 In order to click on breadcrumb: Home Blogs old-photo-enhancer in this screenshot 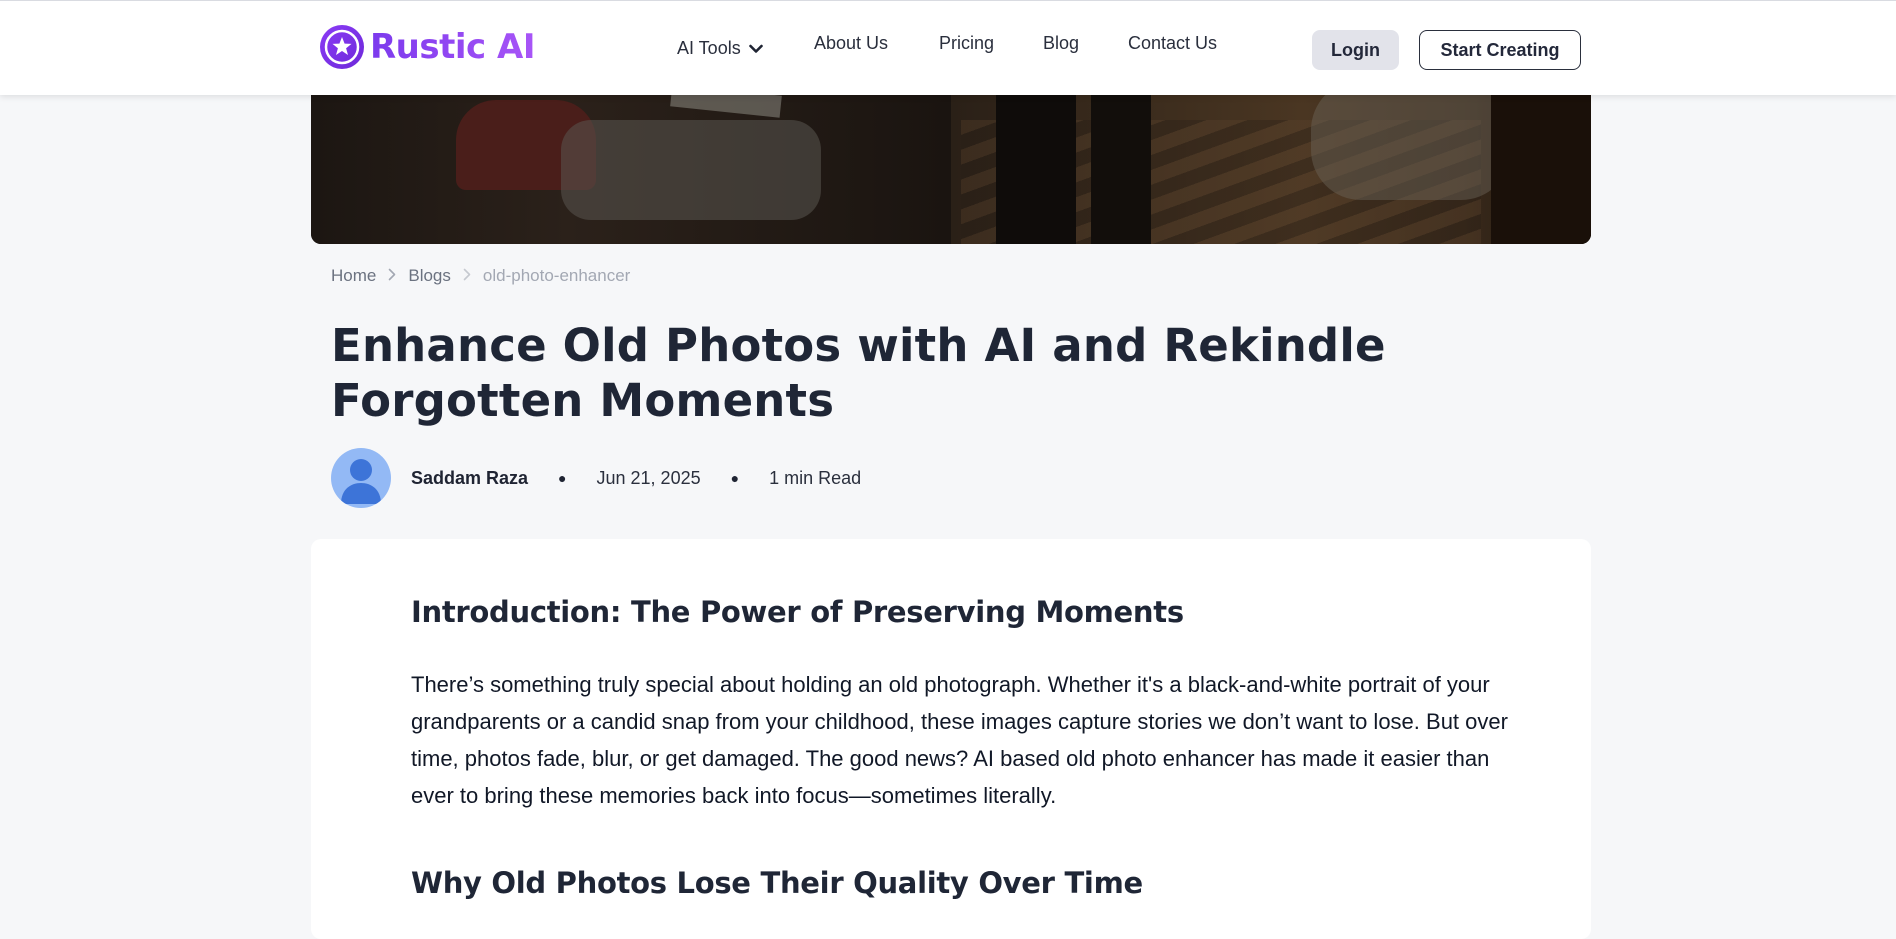, I will do `click(480, 276)`.